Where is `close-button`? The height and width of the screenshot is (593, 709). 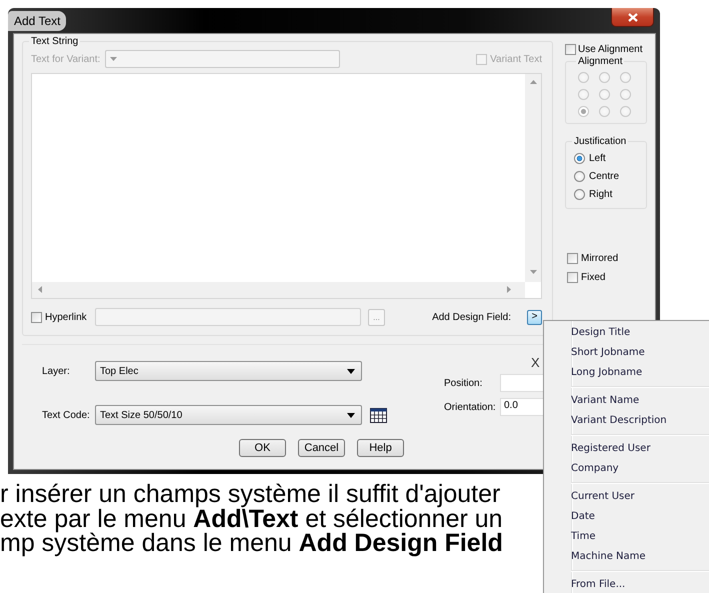 close-button is located at coordinates (632, 17).